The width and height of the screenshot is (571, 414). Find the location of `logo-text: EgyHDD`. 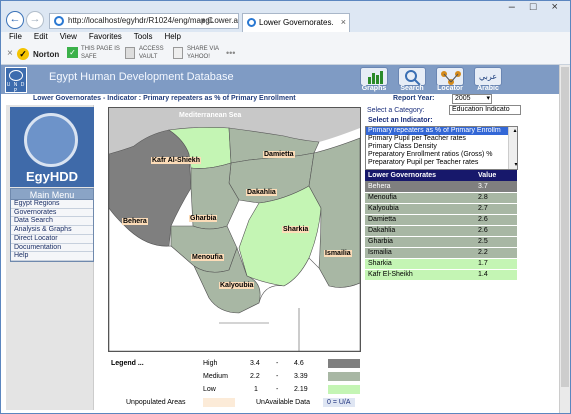

logo-text: EgyHDD is located at coordinates (51, 176).